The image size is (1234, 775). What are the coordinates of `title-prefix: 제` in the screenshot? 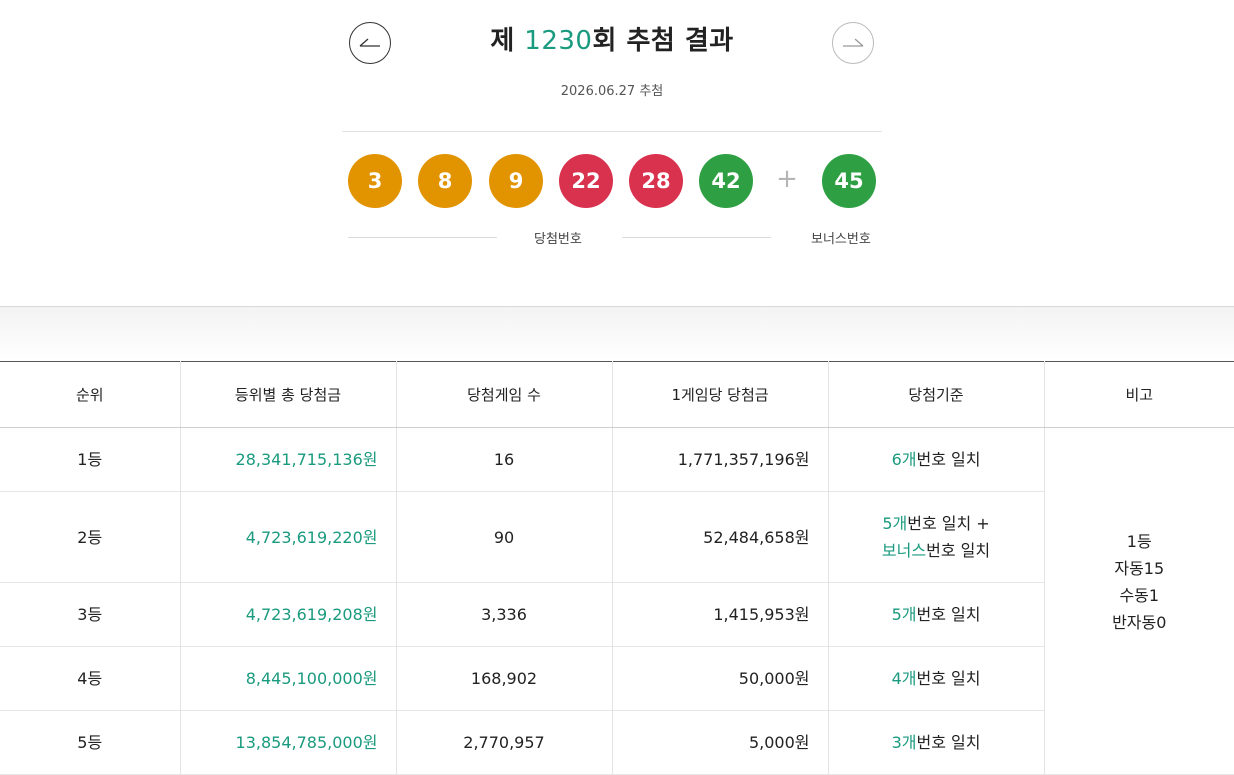 It's located at (507, 41).